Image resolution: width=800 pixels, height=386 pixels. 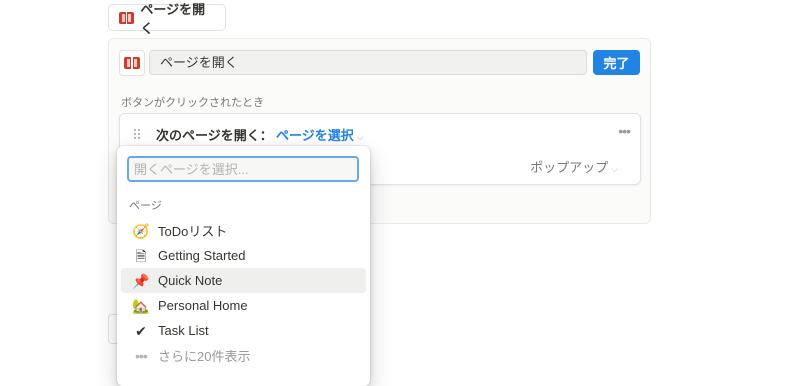 What do you see at coordinates (203, 305) in the screenshot?
I see `page-item-label: Personal Home` at bounding box center [203, 305].